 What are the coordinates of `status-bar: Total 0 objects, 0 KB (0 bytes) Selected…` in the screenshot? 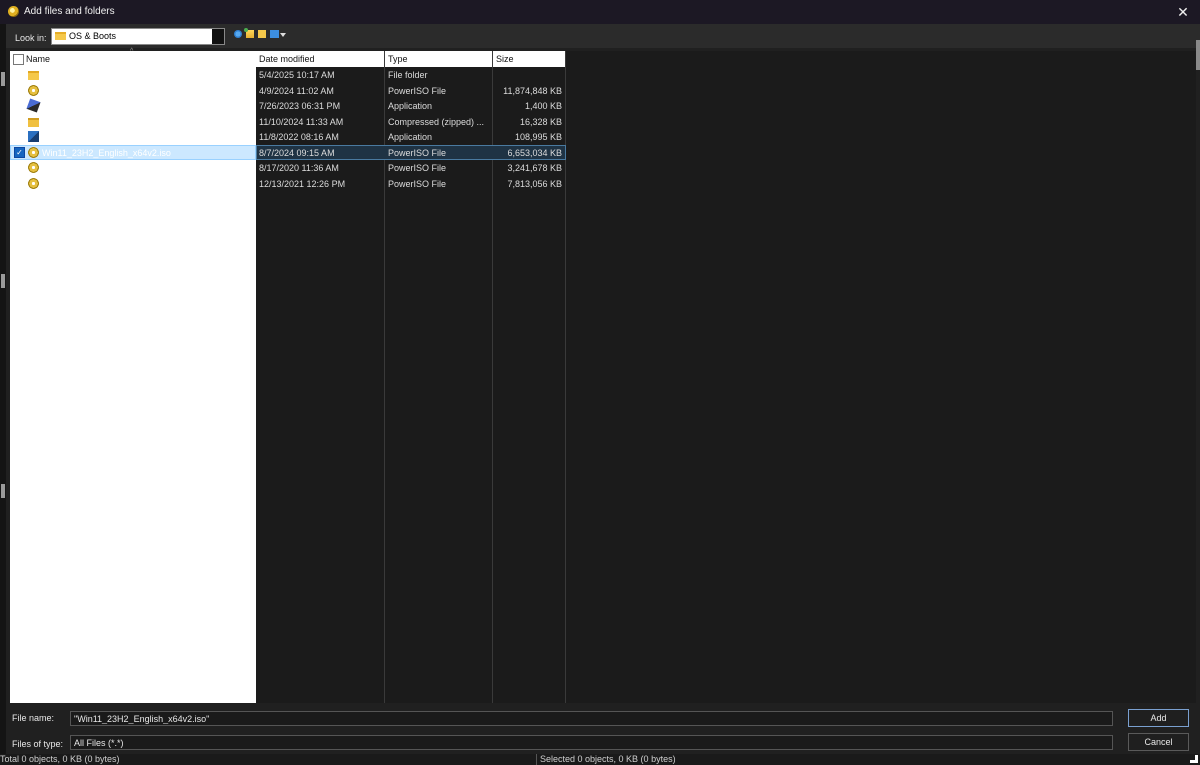 It's located at (600, 759).